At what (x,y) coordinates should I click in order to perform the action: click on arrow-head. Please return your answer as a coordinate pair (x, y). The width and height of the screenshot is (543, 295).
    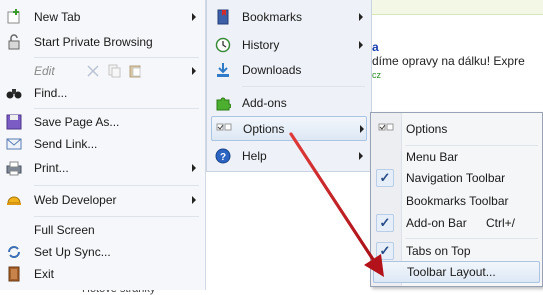
    Looking at the image, I should click on (374, 265).